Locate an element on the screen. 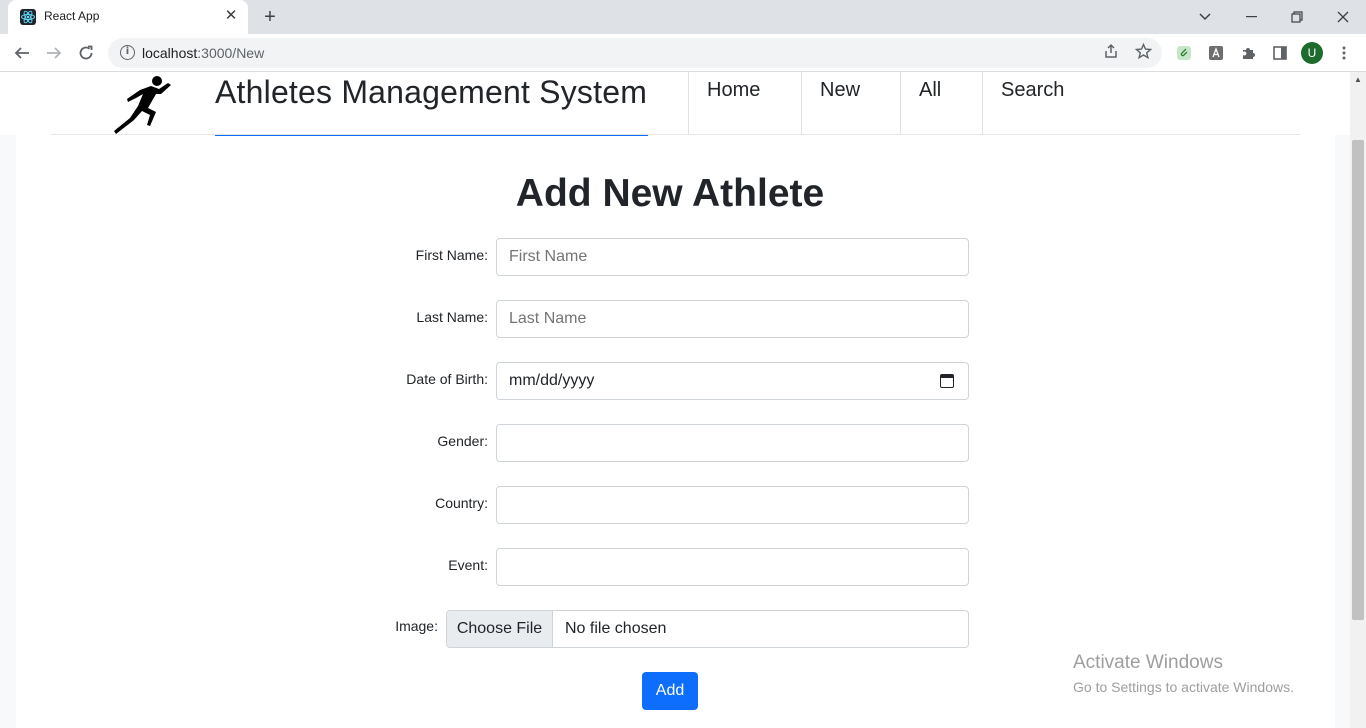 Image resolution: width=1366 pixels, height=728 pixels. forward-arrow-icon is located at coordinates (54, 53).